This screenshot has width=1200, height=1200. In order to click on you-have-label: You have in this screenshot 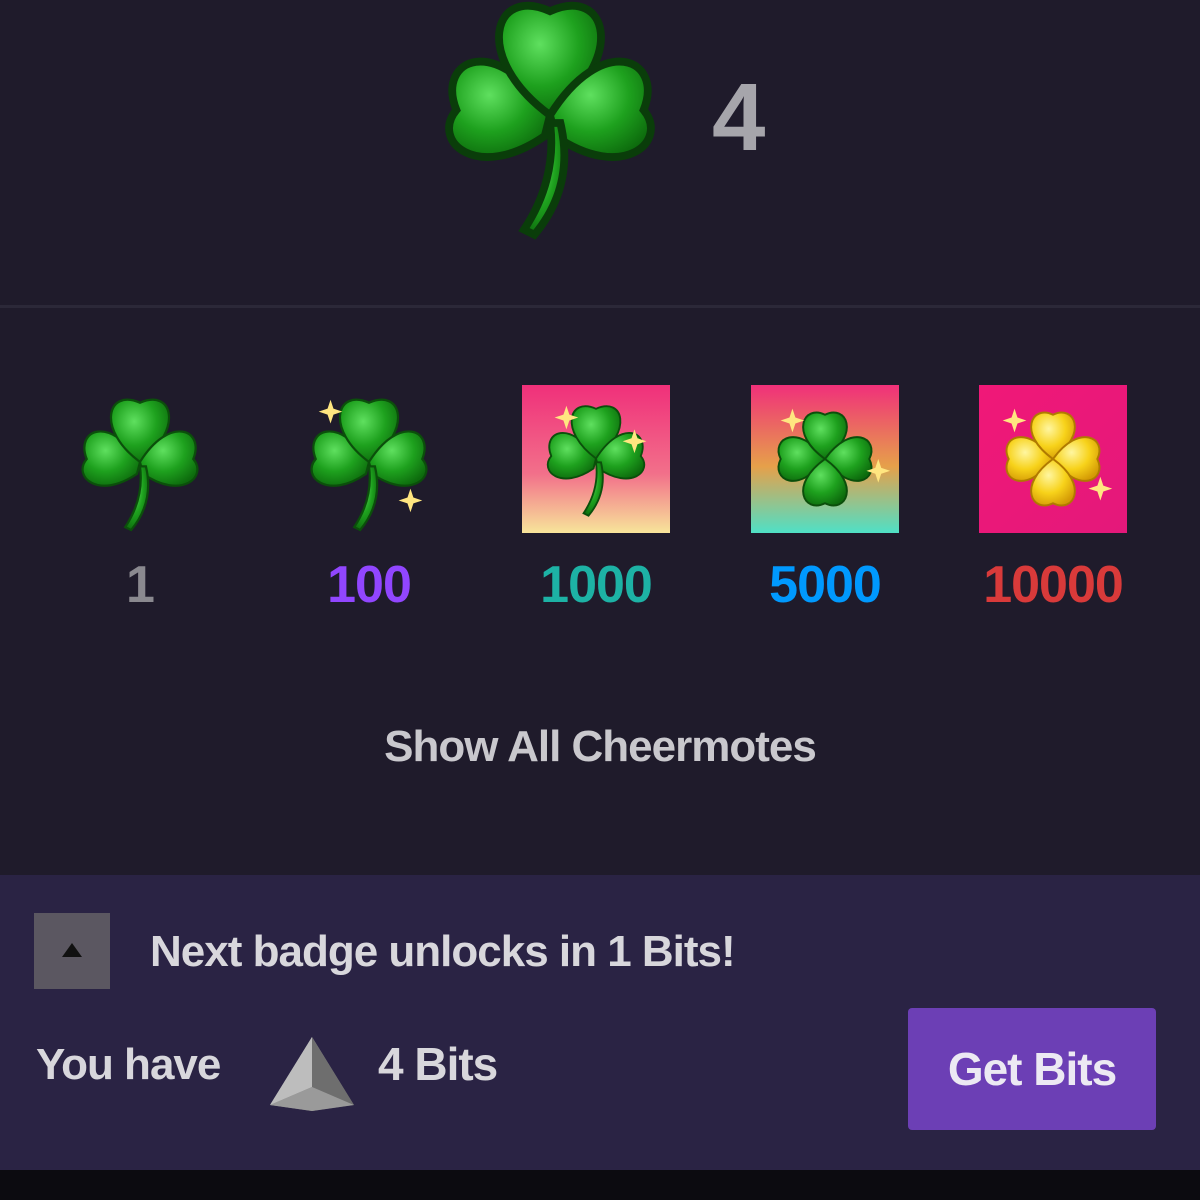, I will do `click(128, 1064)`.